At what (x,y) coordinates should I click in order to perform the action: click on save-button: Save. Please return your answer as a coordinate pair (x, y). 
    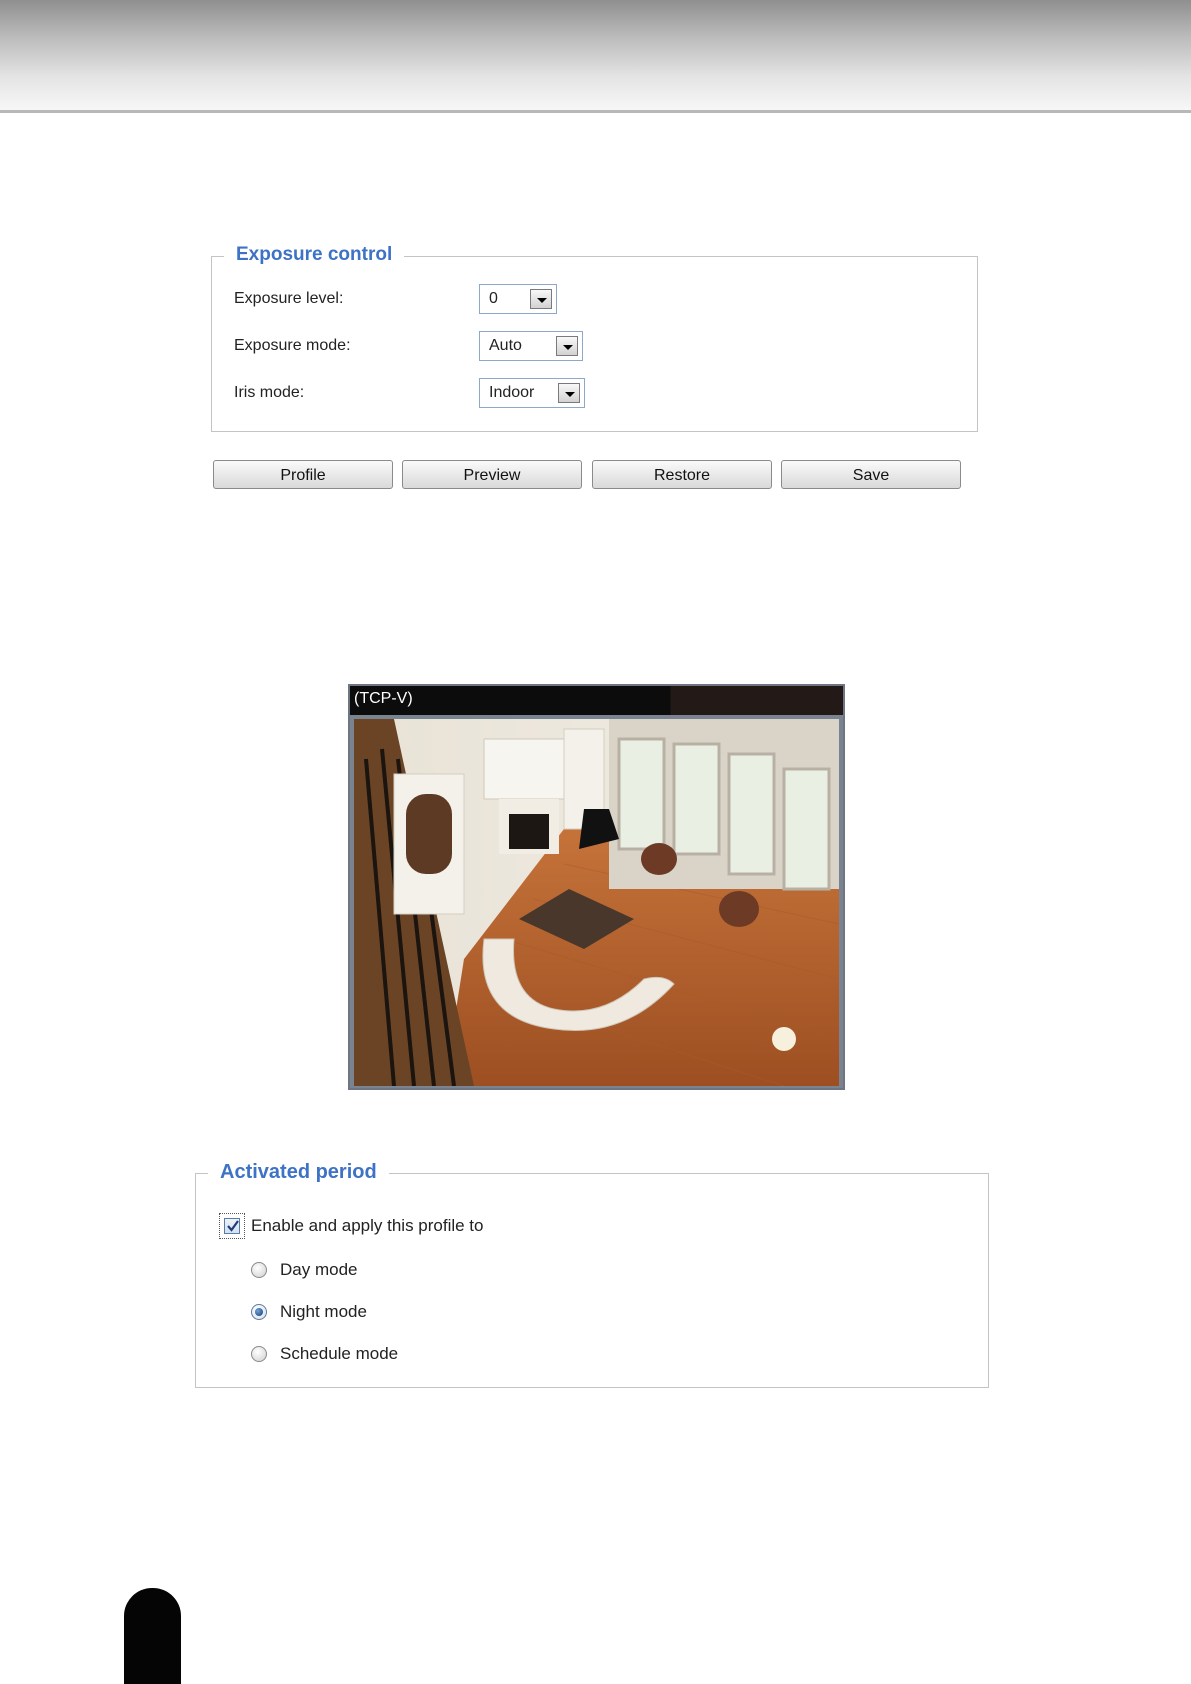
    Looking at the image, I should click on (871, 474).